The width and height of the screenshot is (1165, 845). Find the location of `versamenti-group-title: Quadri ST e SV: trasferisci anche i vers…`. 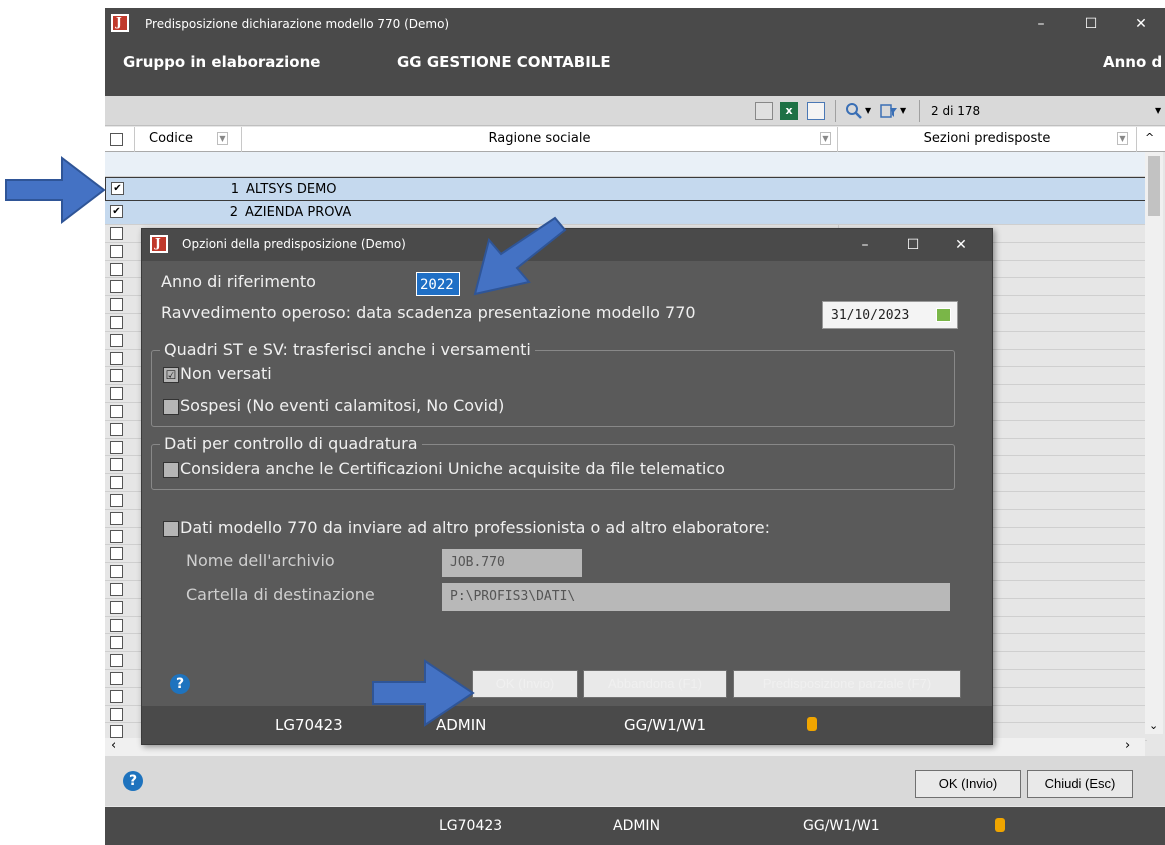

versamenti-group-title: Quadri ST e SV: trasferisci anche i vers… is located at coordinates (347, 349).